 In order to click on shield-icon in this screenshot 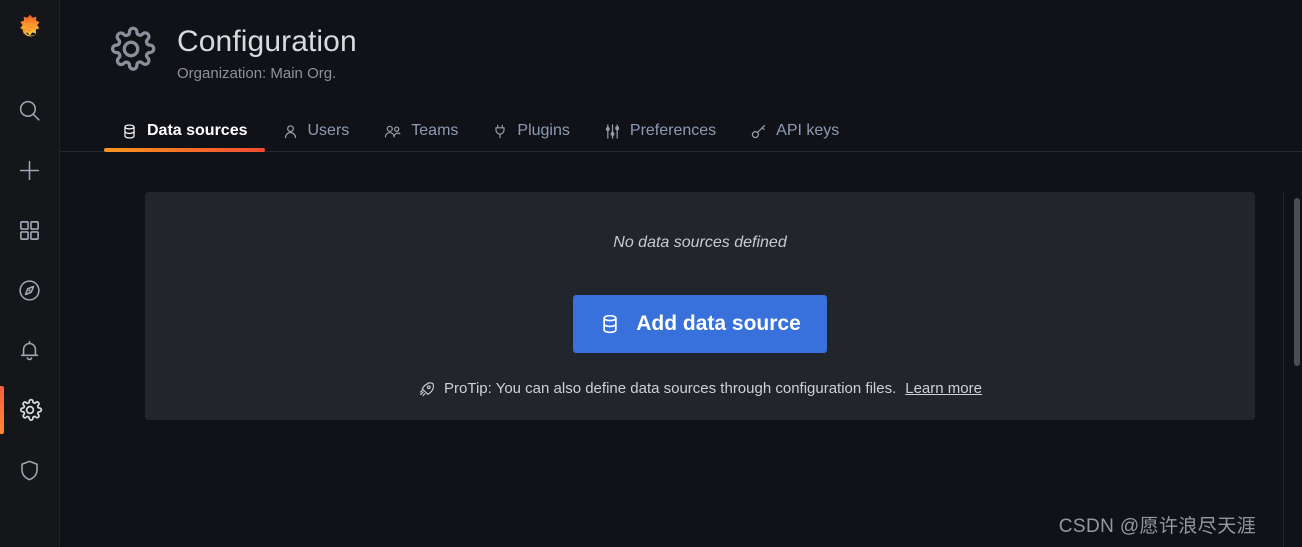, I will do `click(29, 470)`.